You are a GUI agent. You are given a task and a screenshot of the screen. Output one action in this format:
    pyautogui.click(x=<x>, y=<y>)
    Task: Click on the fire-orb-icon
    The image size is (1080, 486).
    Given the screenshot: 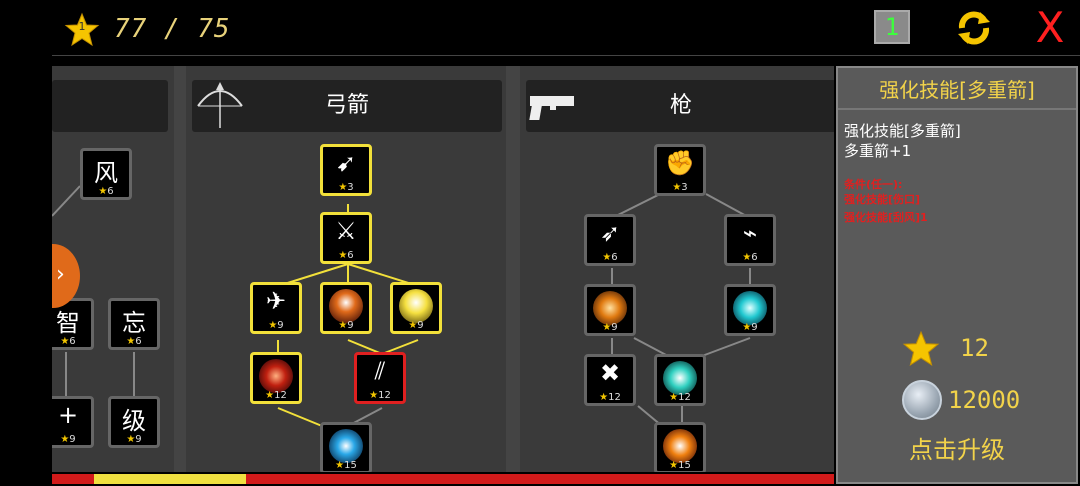 What is the action you would take?
    pyautogui.click(x=610, y=308)
    